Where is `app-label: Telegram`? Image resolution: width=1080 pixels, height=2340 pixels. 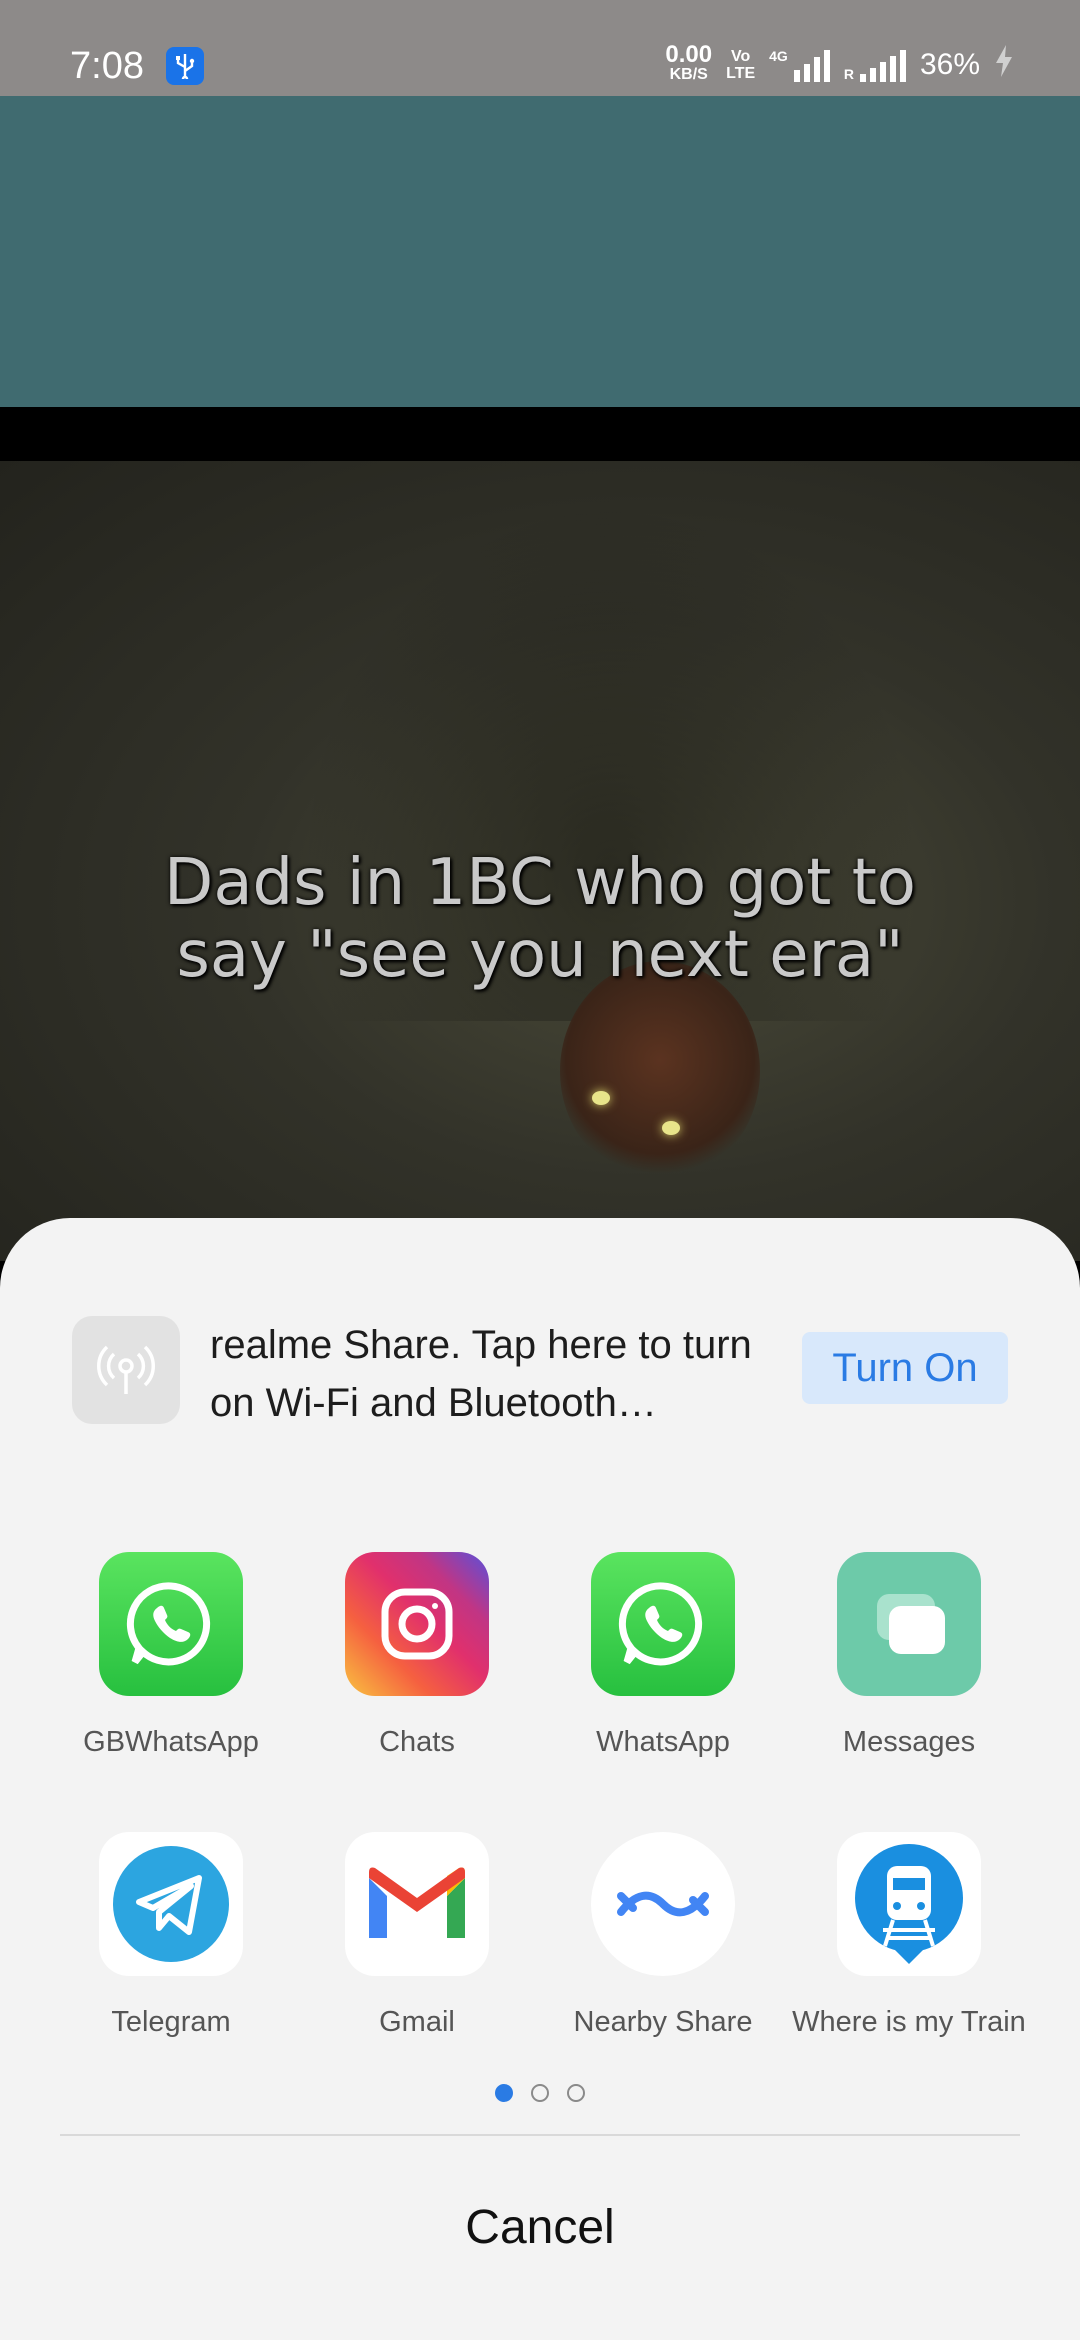 app-label: Telegram is located at coordinates (171, 2022).